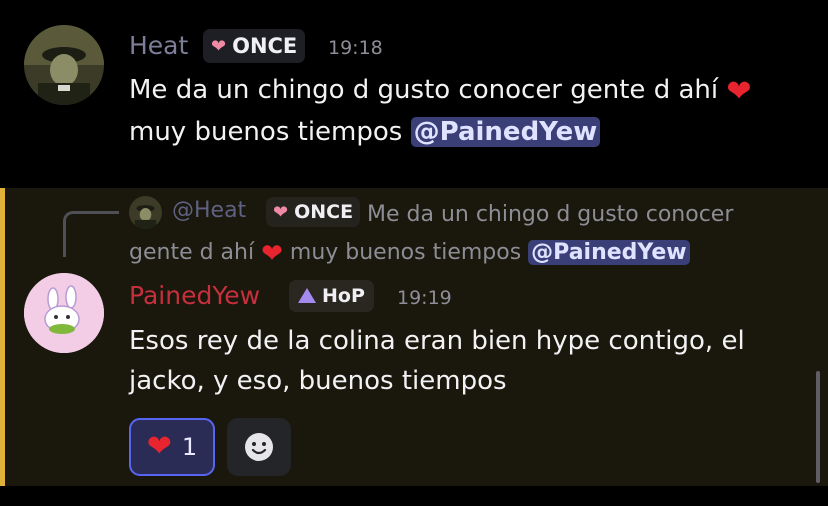 This screenshot has width=828, height=506. Describe the element at coordinates (194, 296) in the screenshot. I see `author-name: PainedYew` at that location.